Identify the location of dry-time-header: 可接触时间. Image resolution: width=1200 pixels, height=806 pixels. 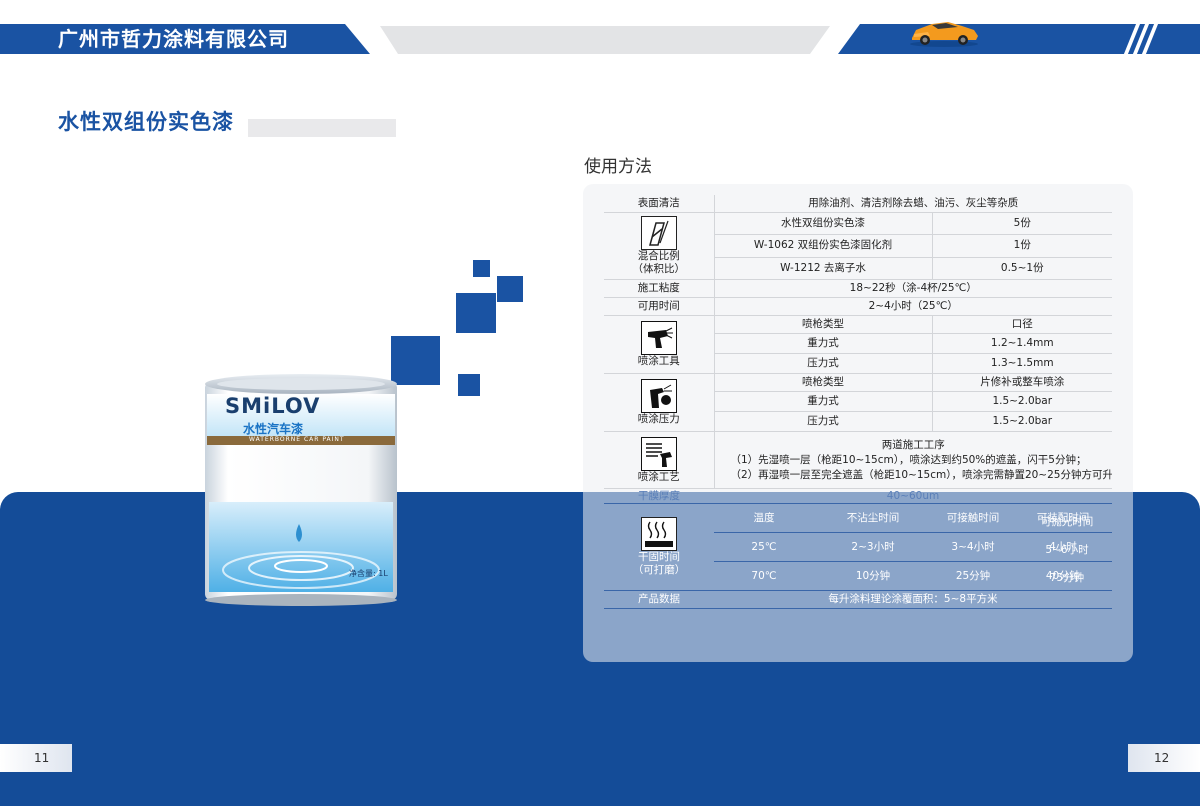
(973, 518).